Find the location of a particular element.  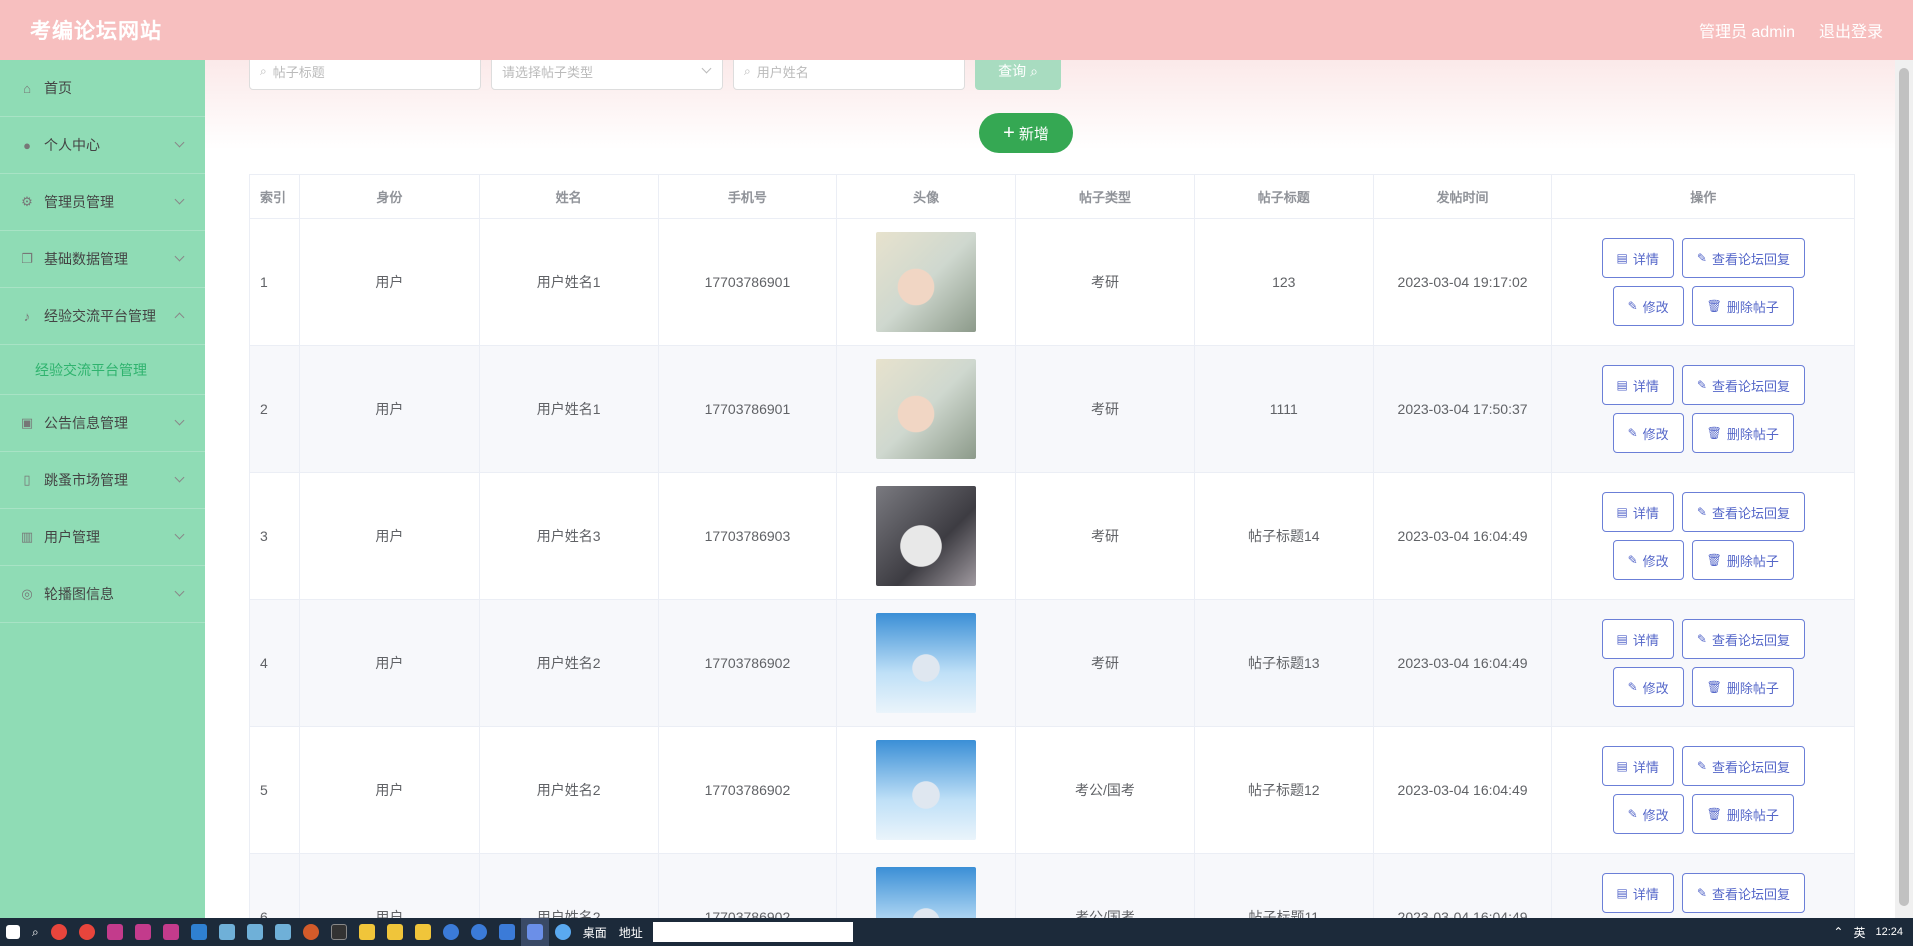

sidebar-item-personal-center: ● 个人中心 is located at coordinates (102, 145).